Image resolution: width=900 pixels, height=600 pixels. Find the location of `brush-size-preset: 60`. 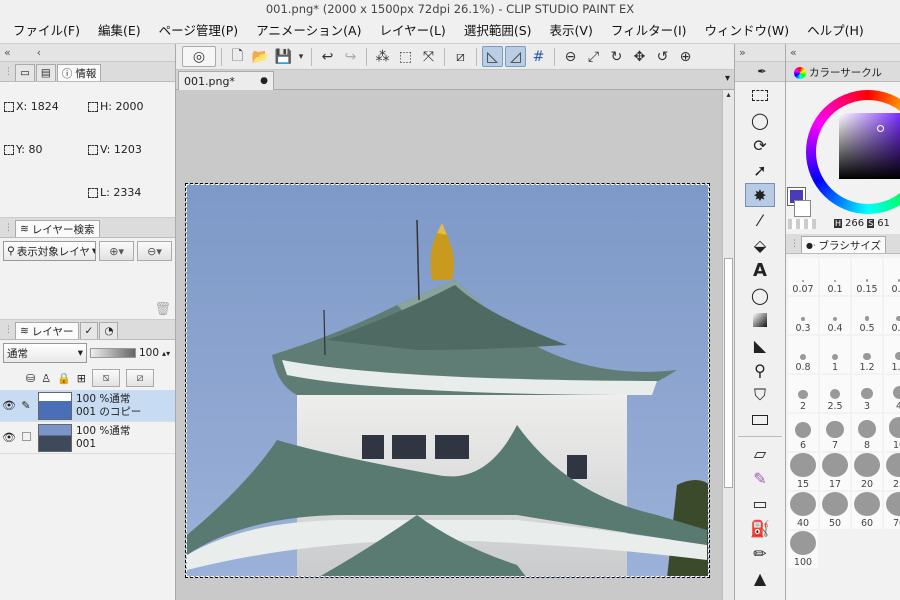

brush-size-preset: 60 is located at coordinates (867, 510).